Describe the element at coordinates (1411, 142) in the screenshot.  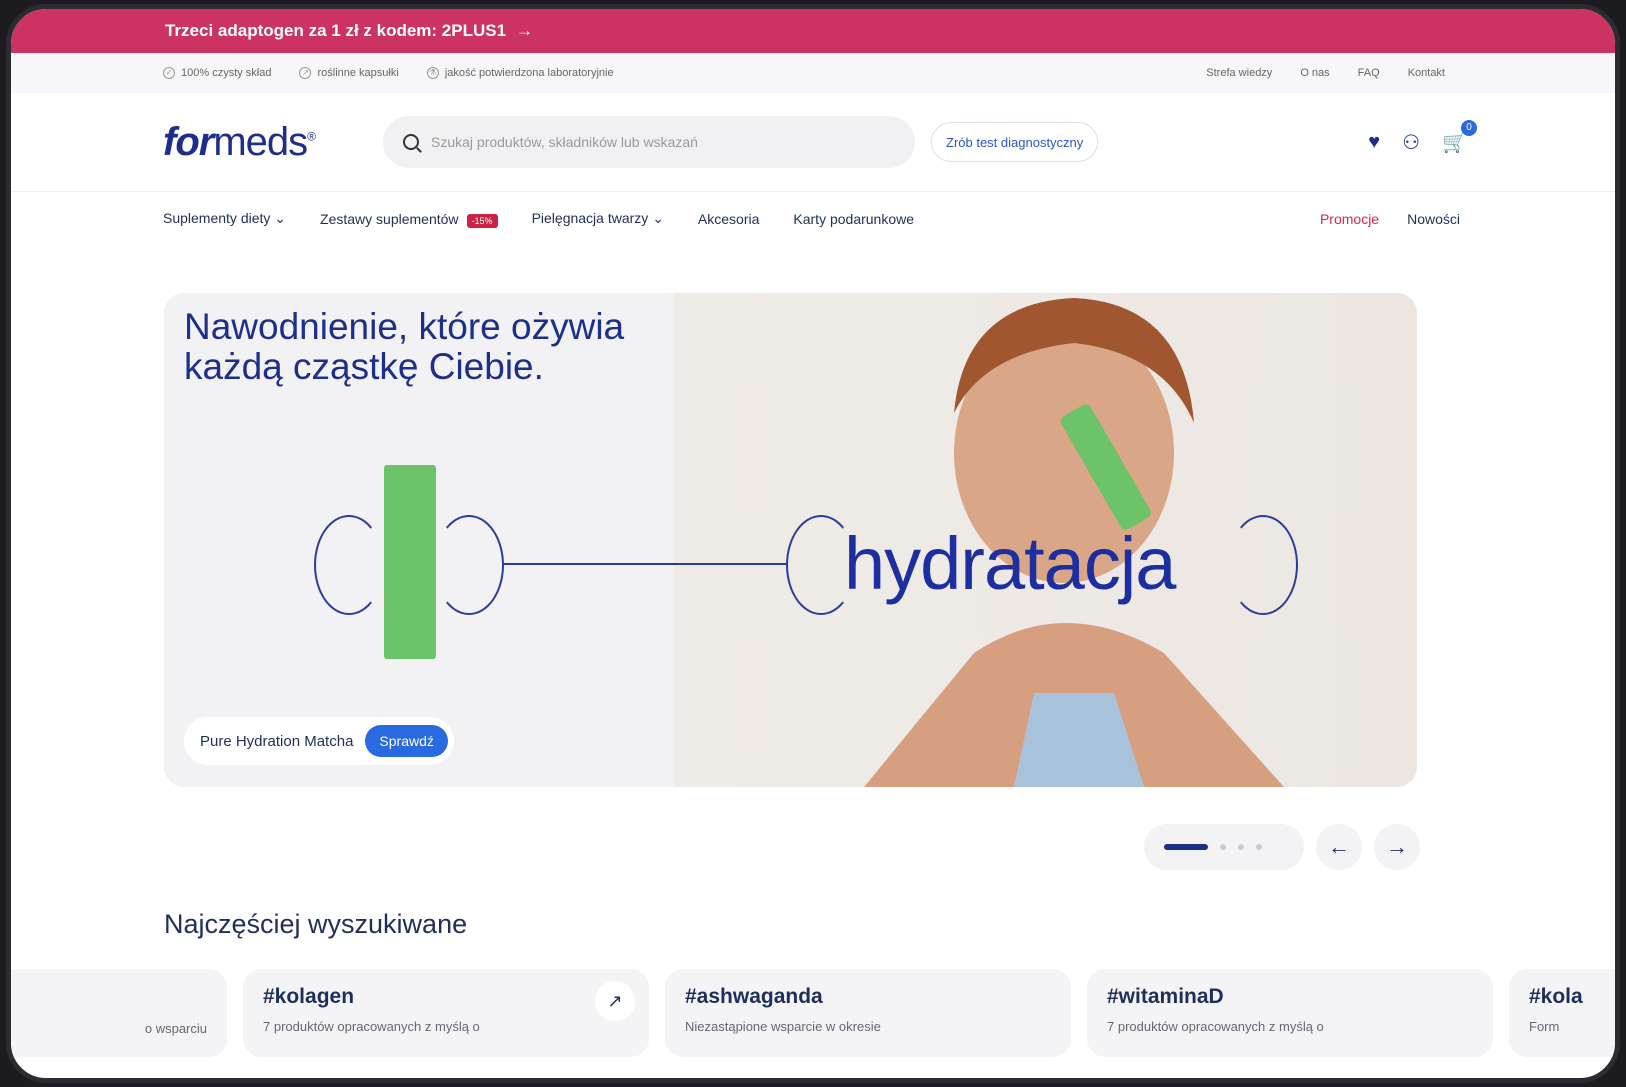
I see `user-icon: ⚇` at that location.